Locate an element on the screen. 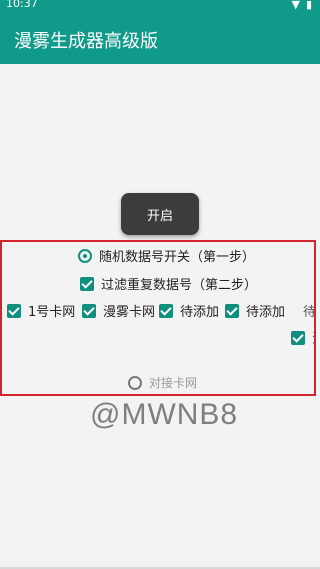 This screenshot has width=320, height=569. checkbox-pending-3-partial: 待 is located at coordinates (309, 310).